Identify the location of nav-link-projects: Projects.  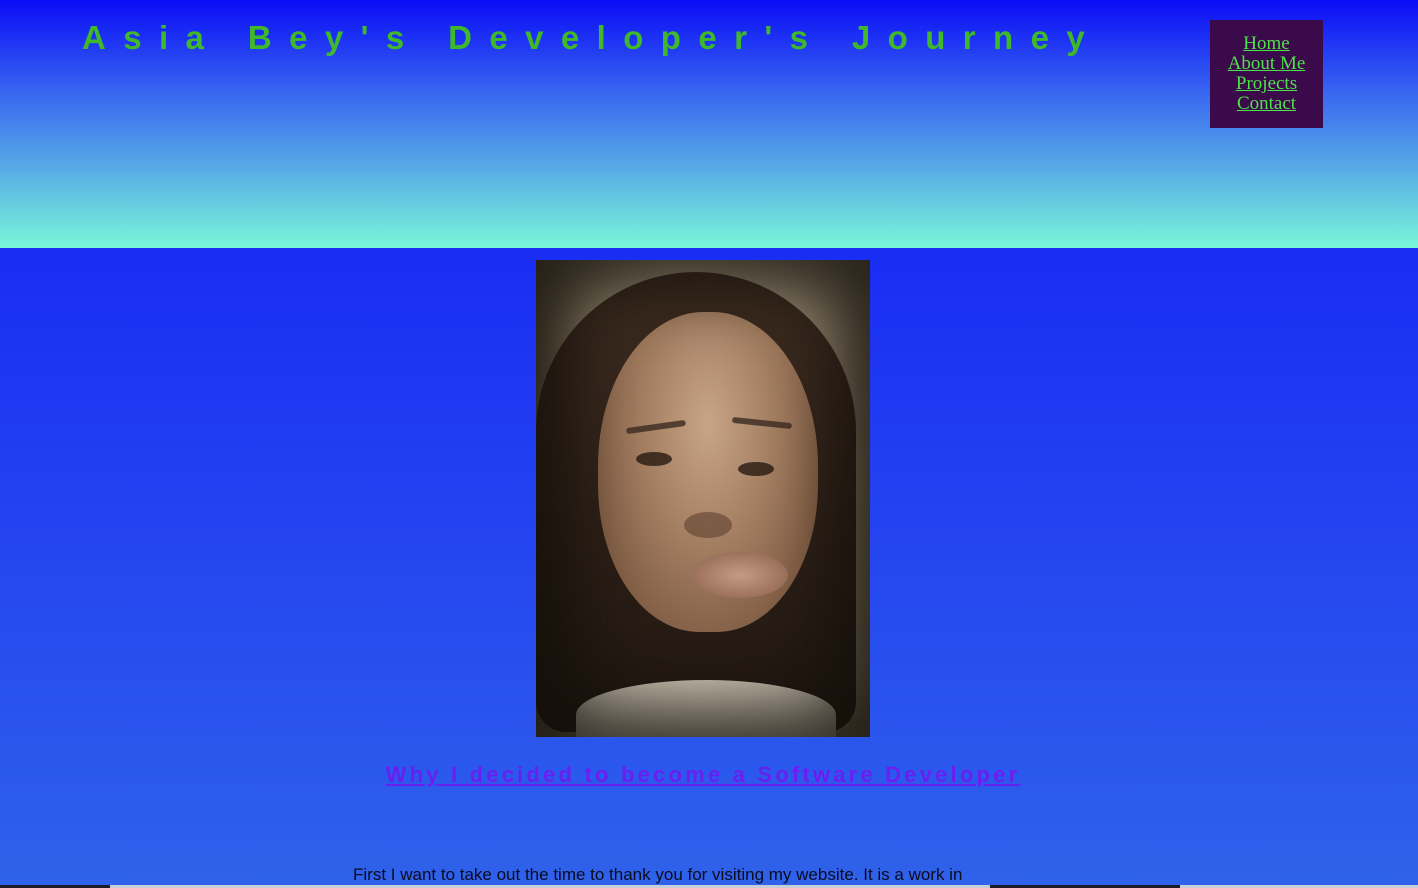
(1266, 84).